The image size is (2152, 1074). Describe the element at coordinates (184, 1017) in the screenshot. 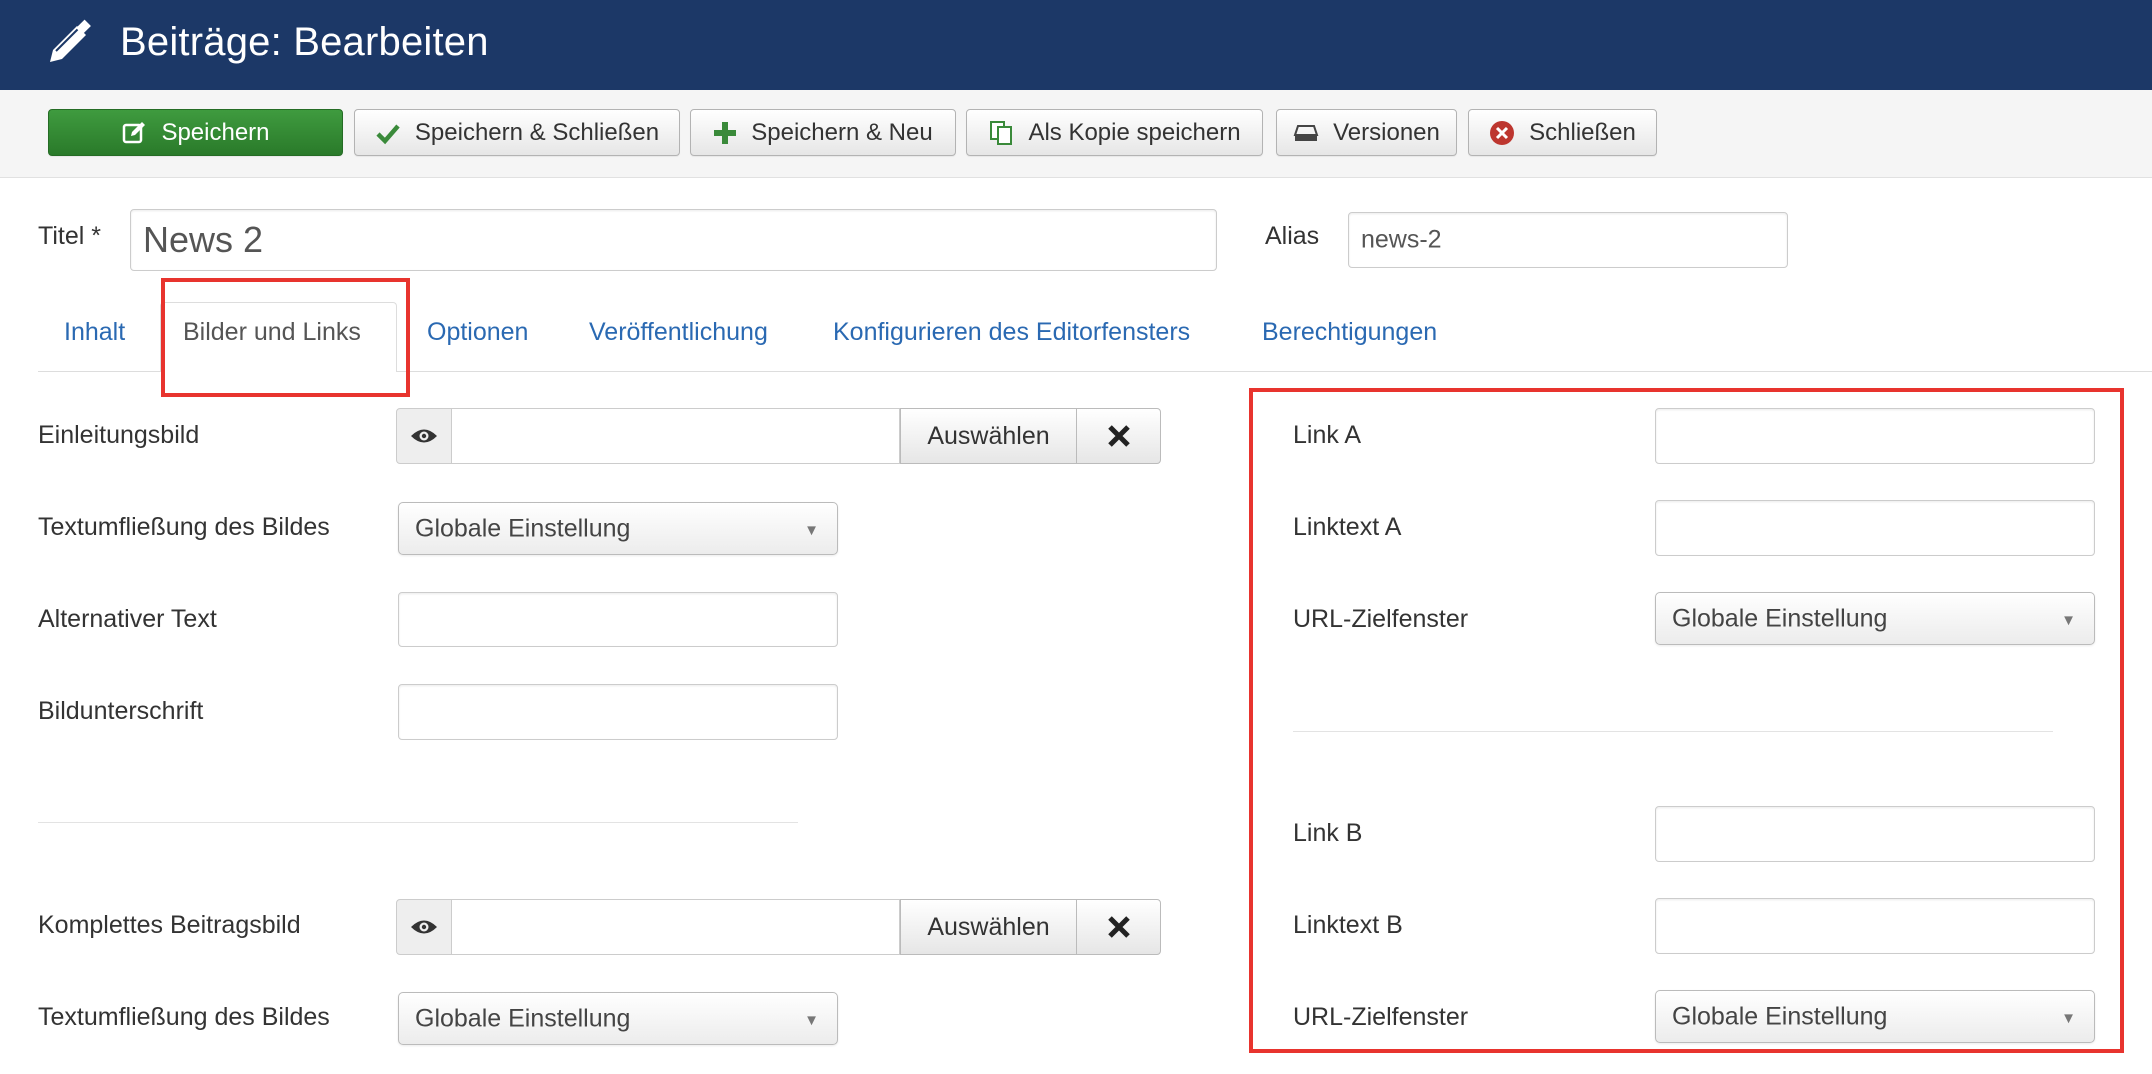

I see `full-float-label: Textumfließung des Bildes` at that location.